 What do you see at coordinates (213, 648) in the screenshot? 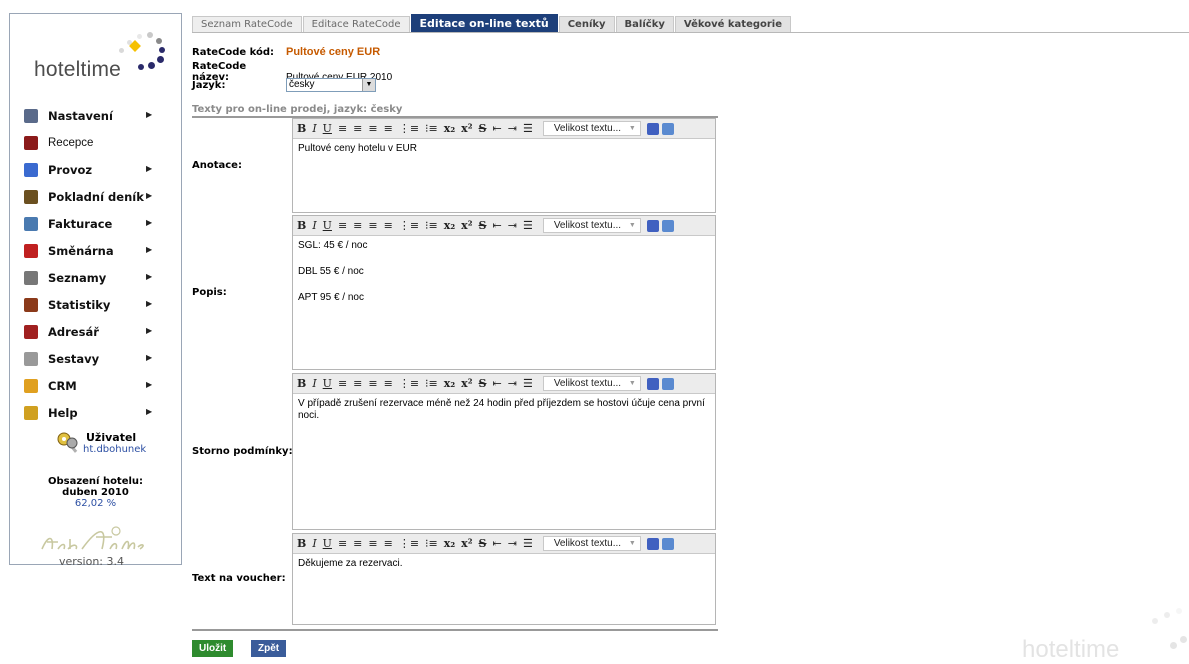
I see `save-button: Uložit` at bounding box center [213, 648].